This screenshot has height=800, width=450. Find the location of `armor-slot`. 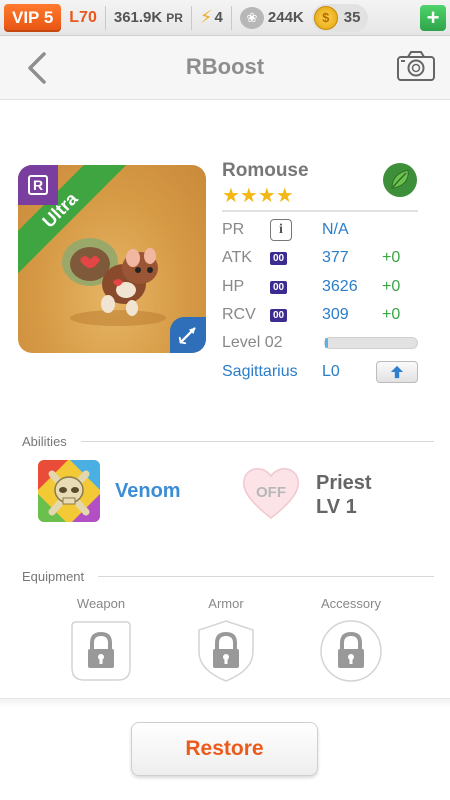

armor-slot is located at coordinates (226, 651).